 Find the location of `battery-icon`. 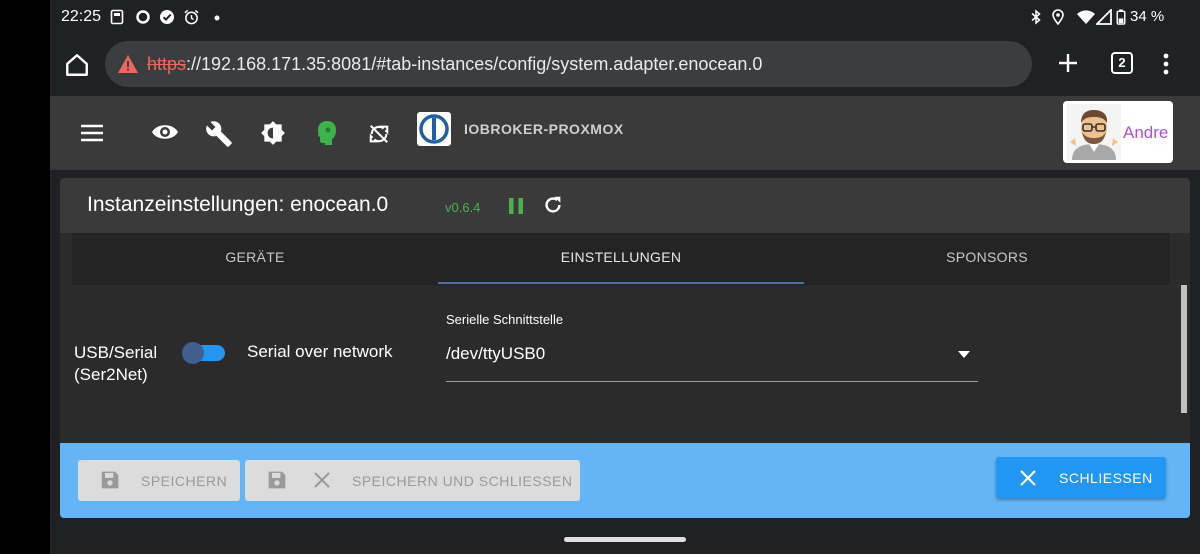

battery-icon is located at coordinates (1121, 17).